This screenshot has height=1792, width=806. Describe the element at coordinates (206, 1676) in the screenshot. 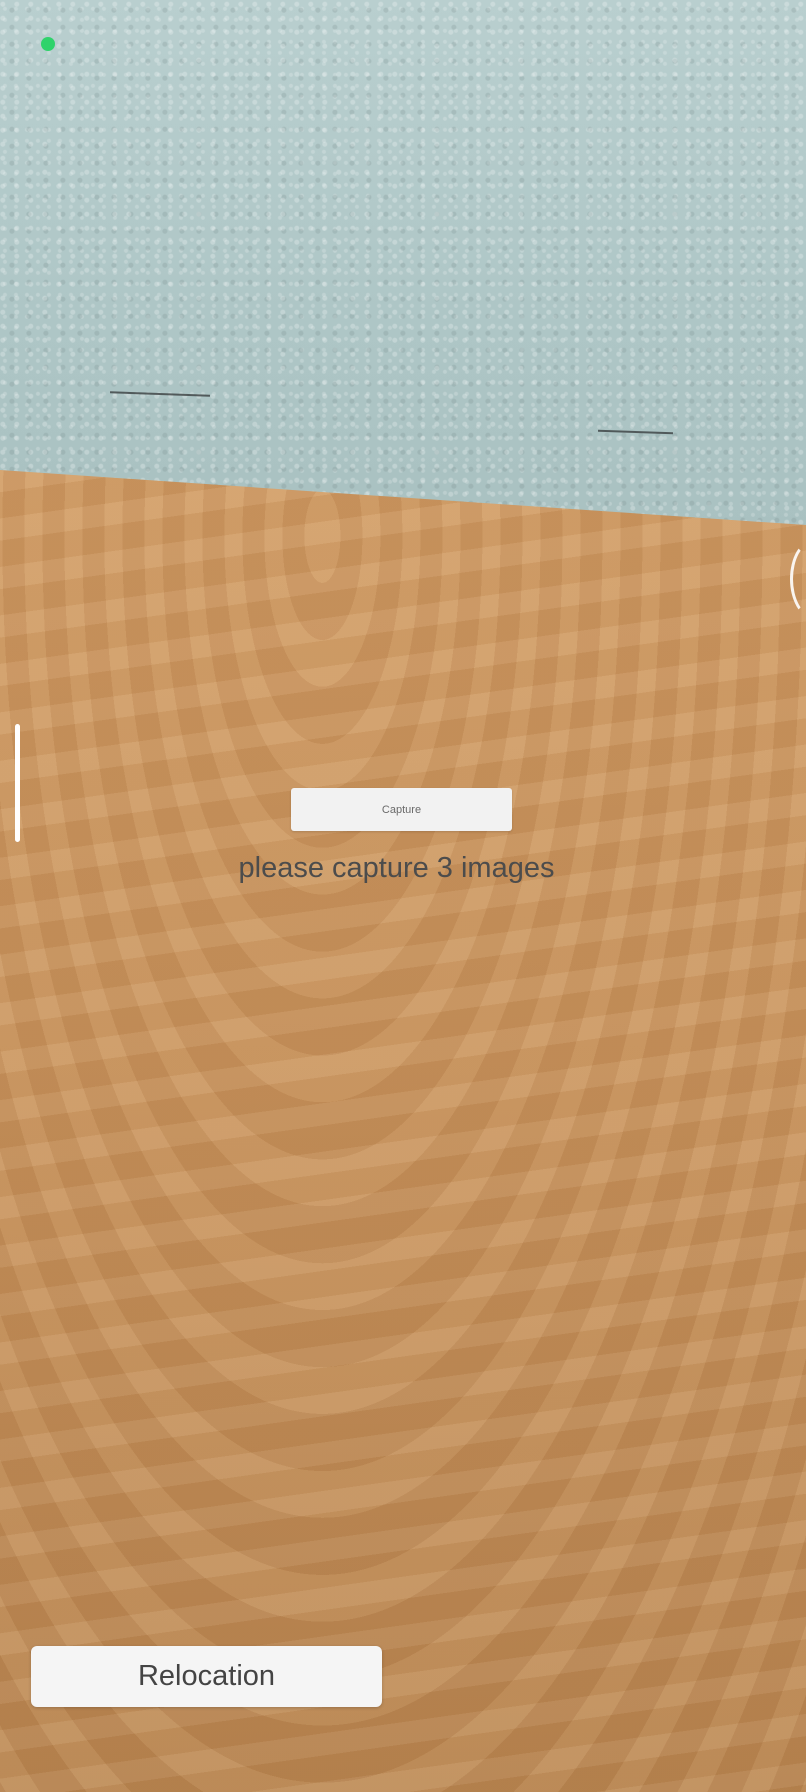

I see `relocation-button: Relocation` at that location.